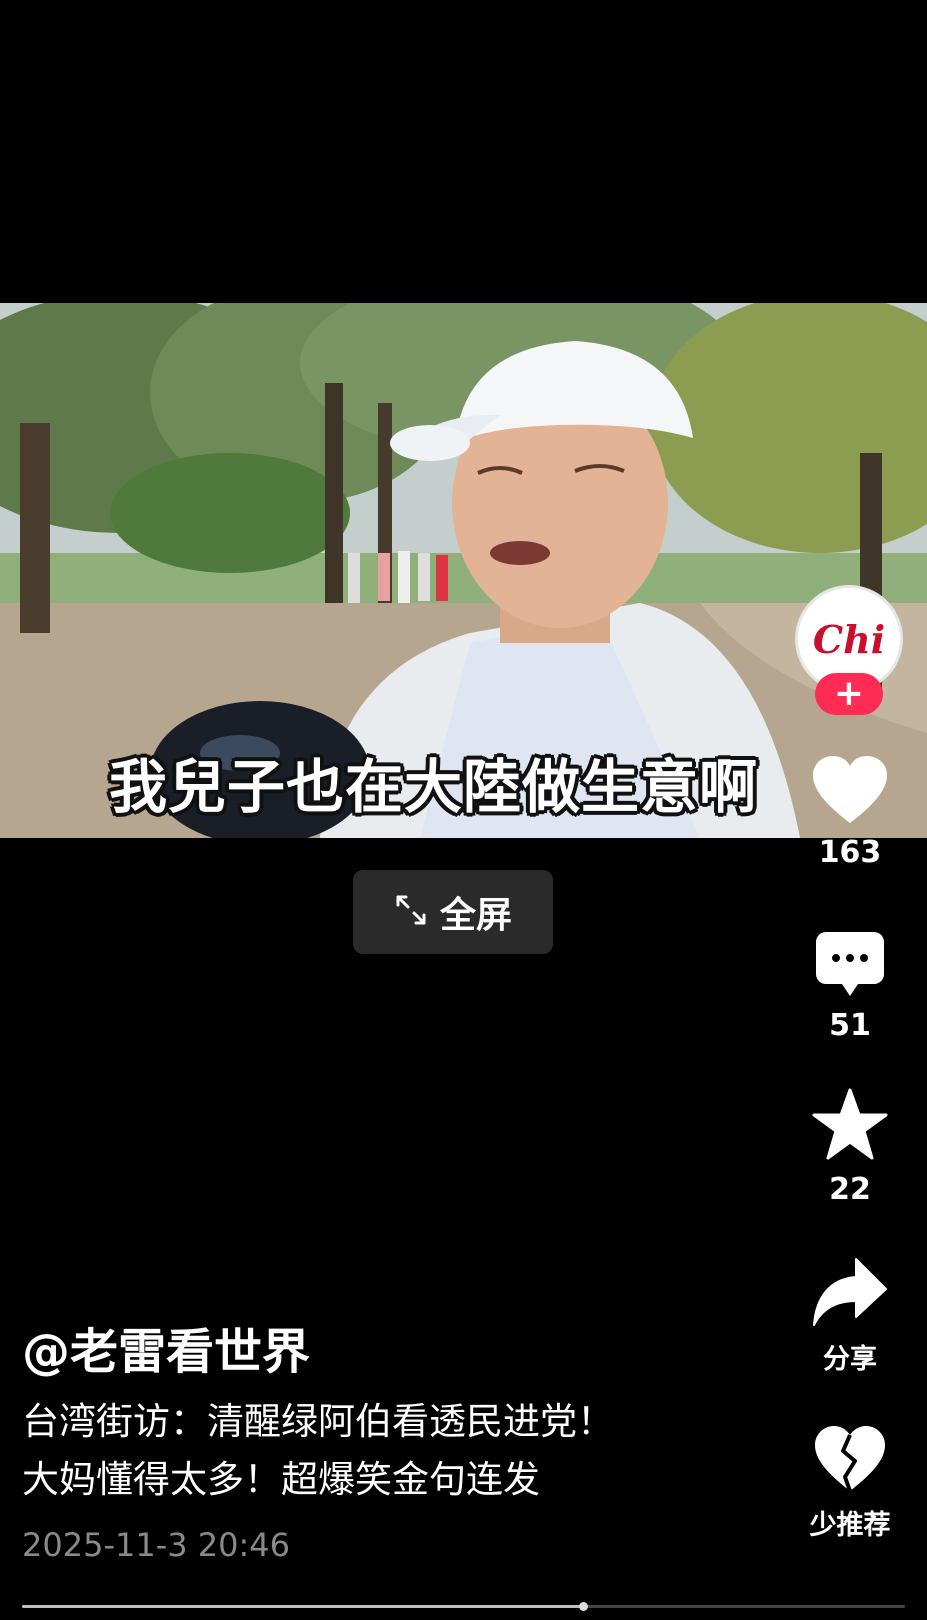  What do you see at coordinates (849, 639) in the screenshot?
I see `avatar-logo-text: Chi` at bounding box center [849, 639].